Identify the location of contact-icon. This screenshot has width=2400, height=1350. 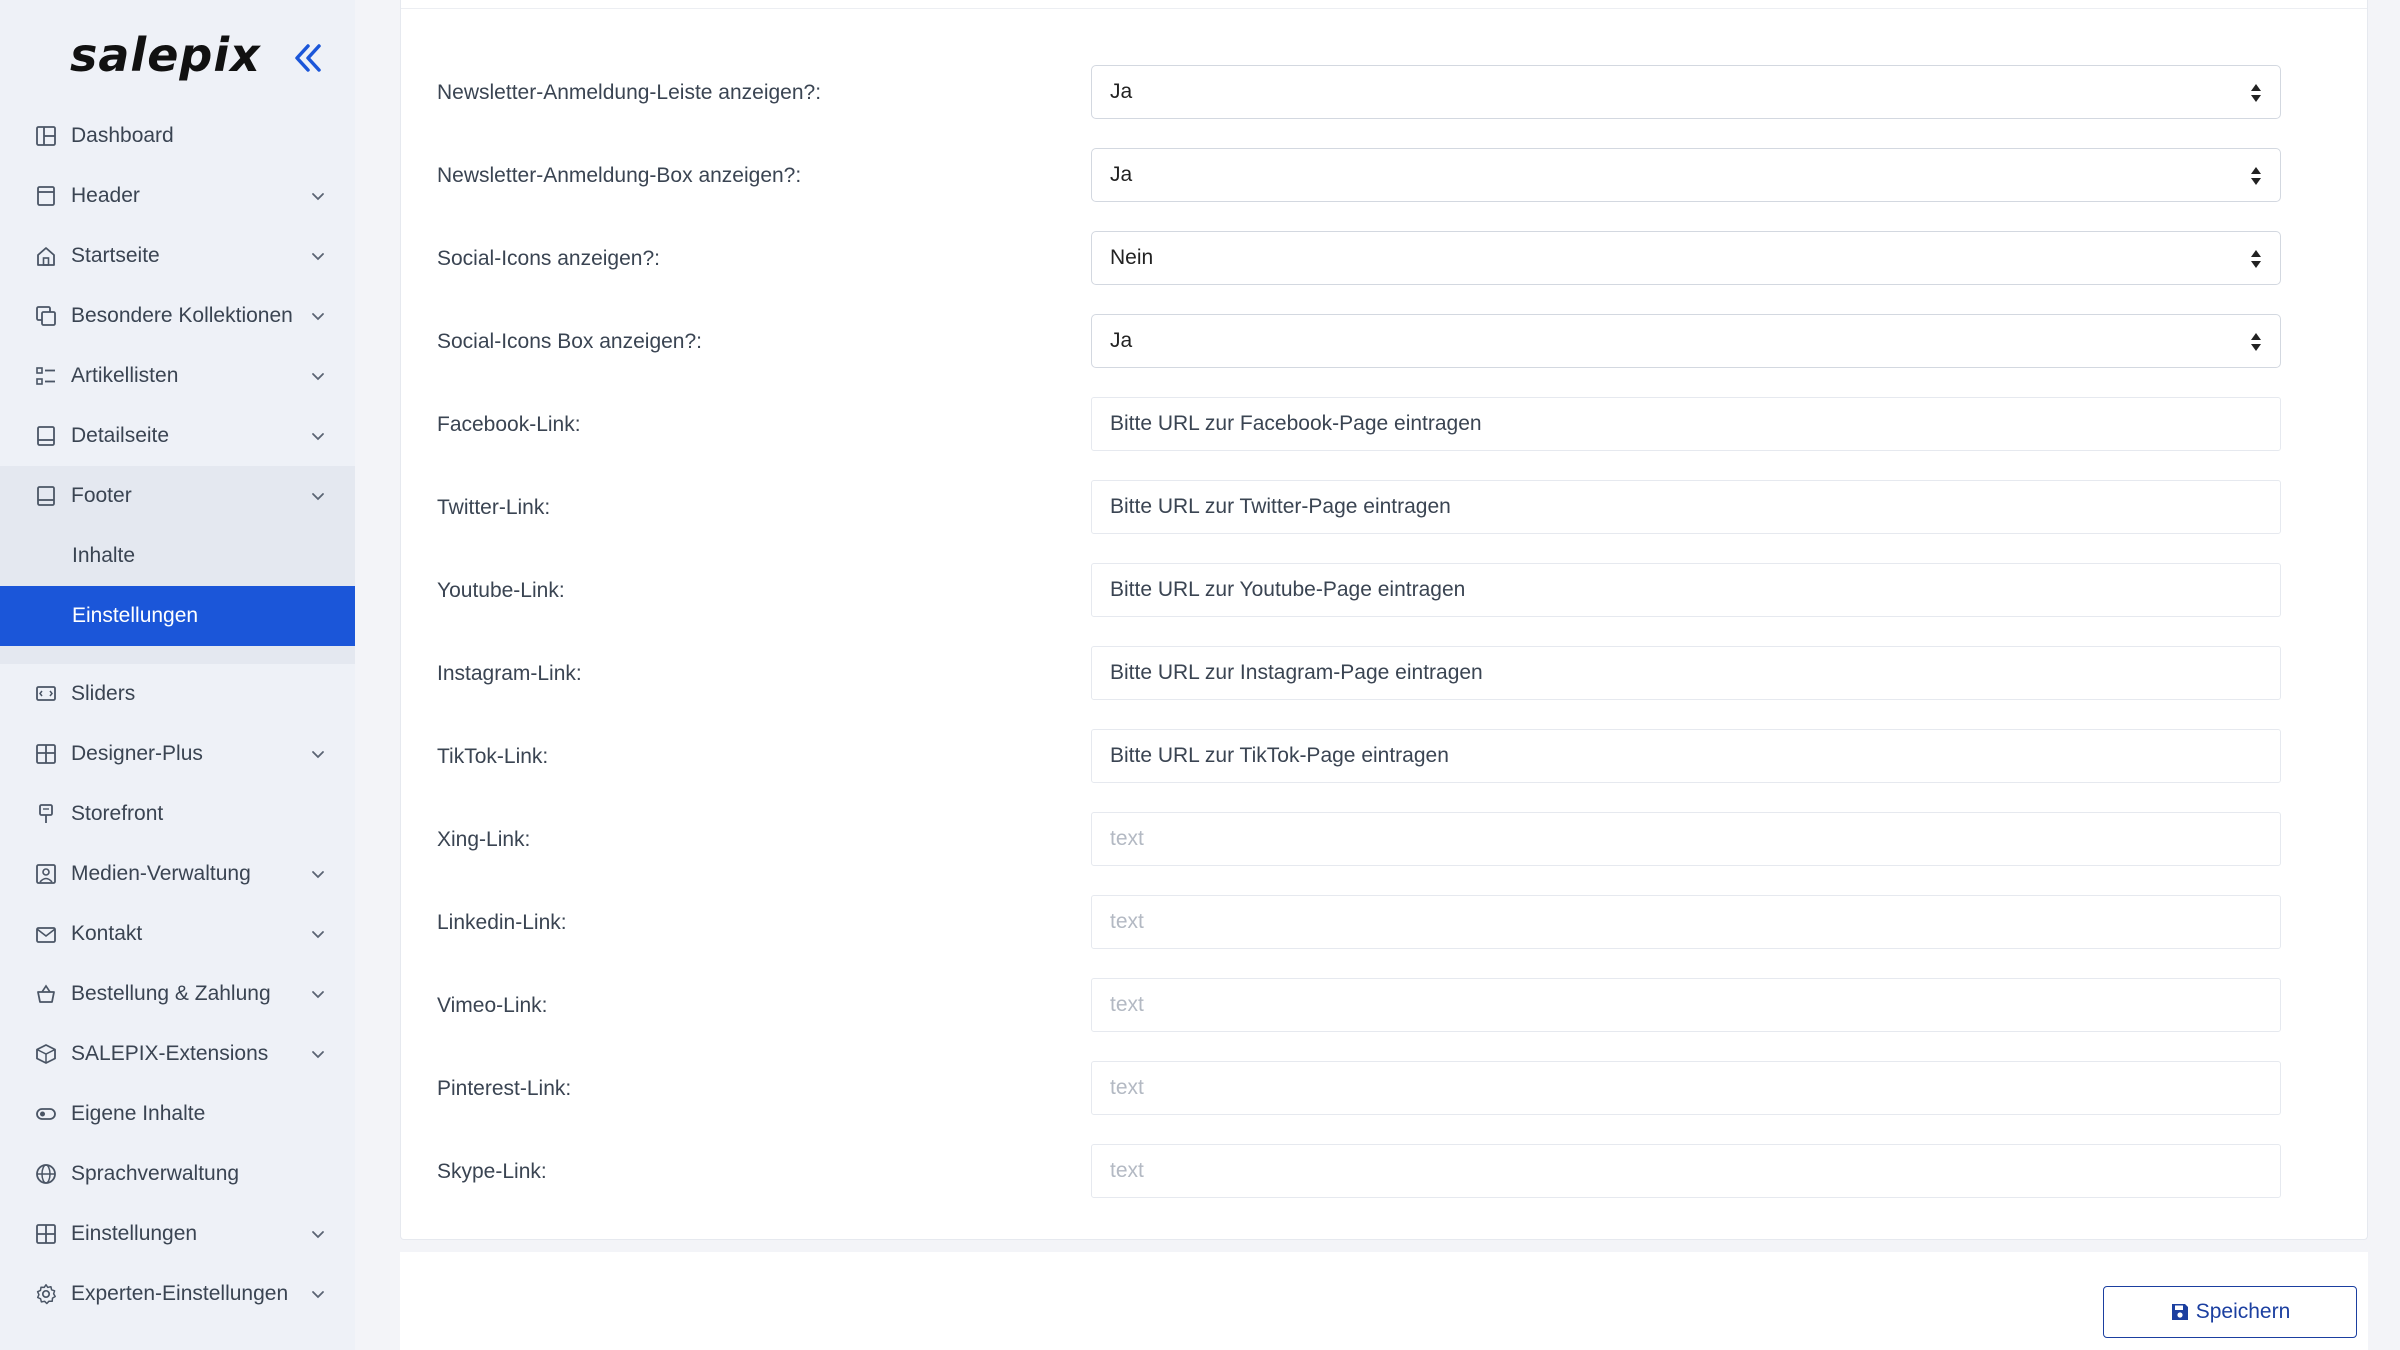
(46, 934).